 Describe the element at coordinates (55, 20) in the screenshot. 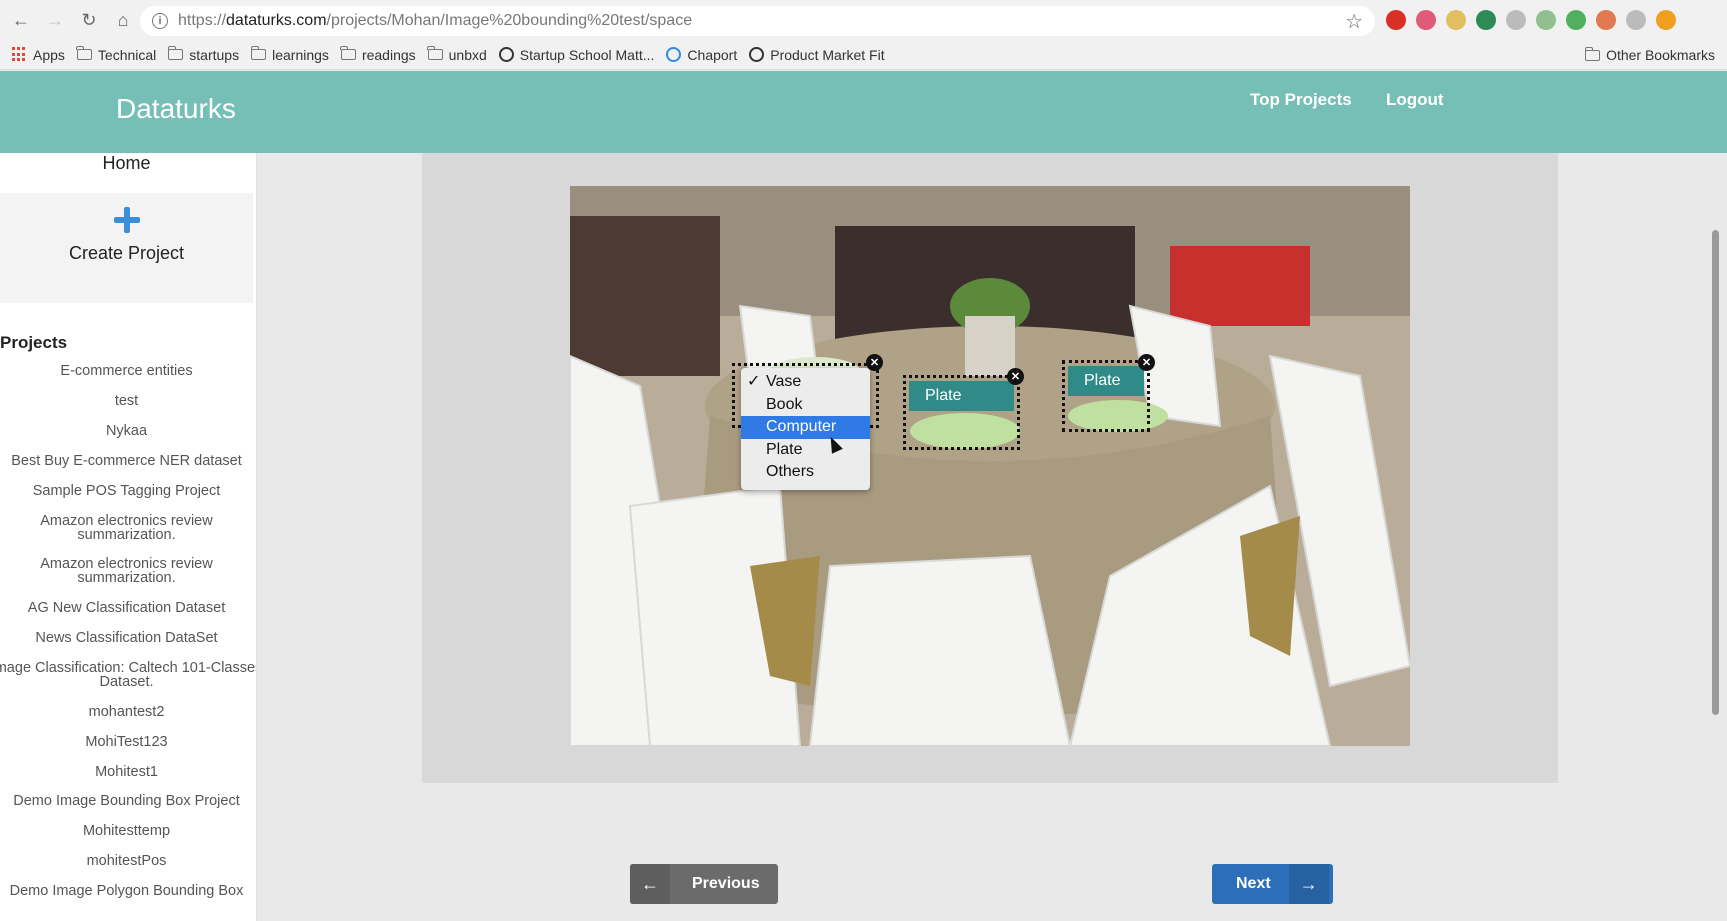

I see `forward-icon: →` at that location.